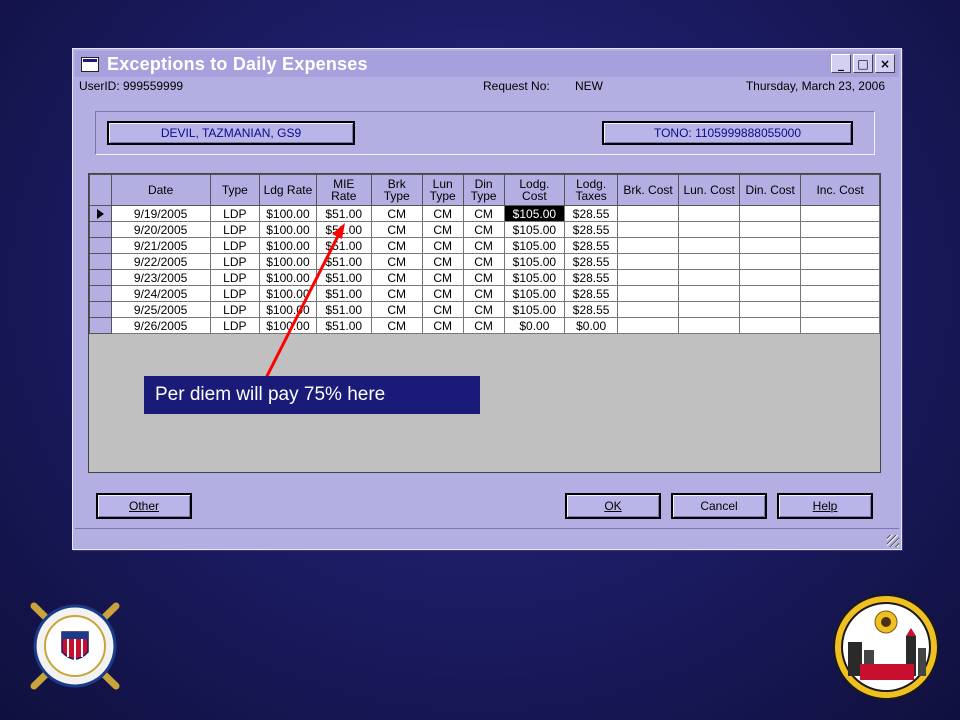 Image resolution: width=960 pixels, height=720 pixels. Describe the element at coordinates (312, 395) in the screenshot. I see `annotation-callout: Per diem will pay 75% here` at that location.